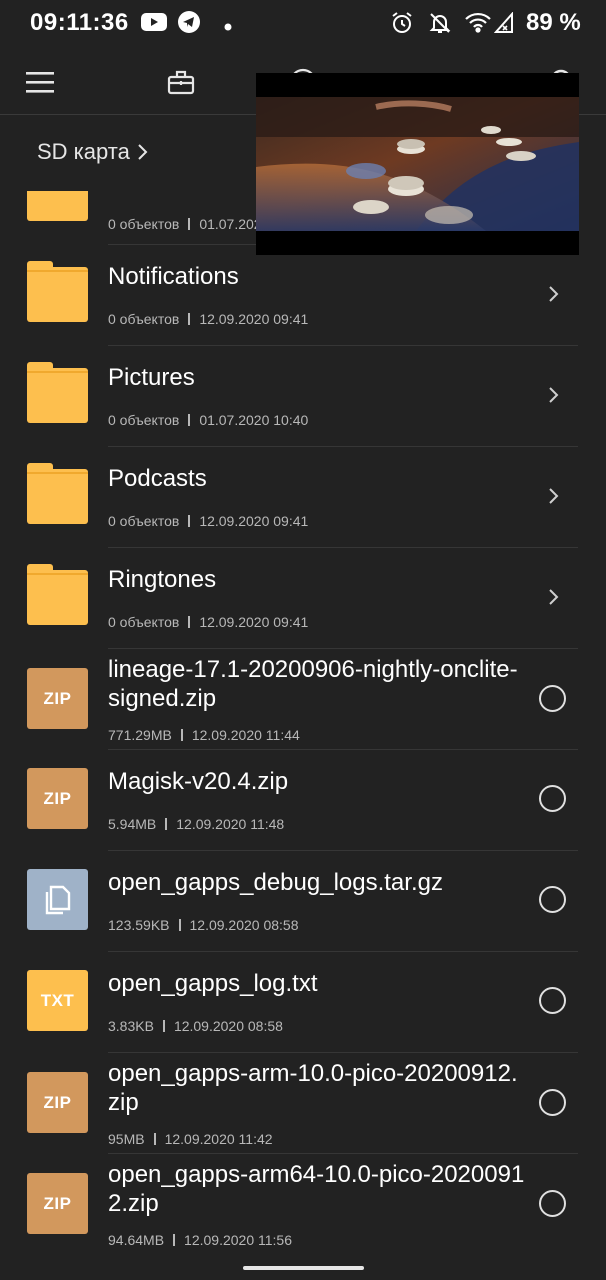 The width and height of the screenshot is (606, 1280). I want to click on file-size: 3.83KB, so click(131, 1026).